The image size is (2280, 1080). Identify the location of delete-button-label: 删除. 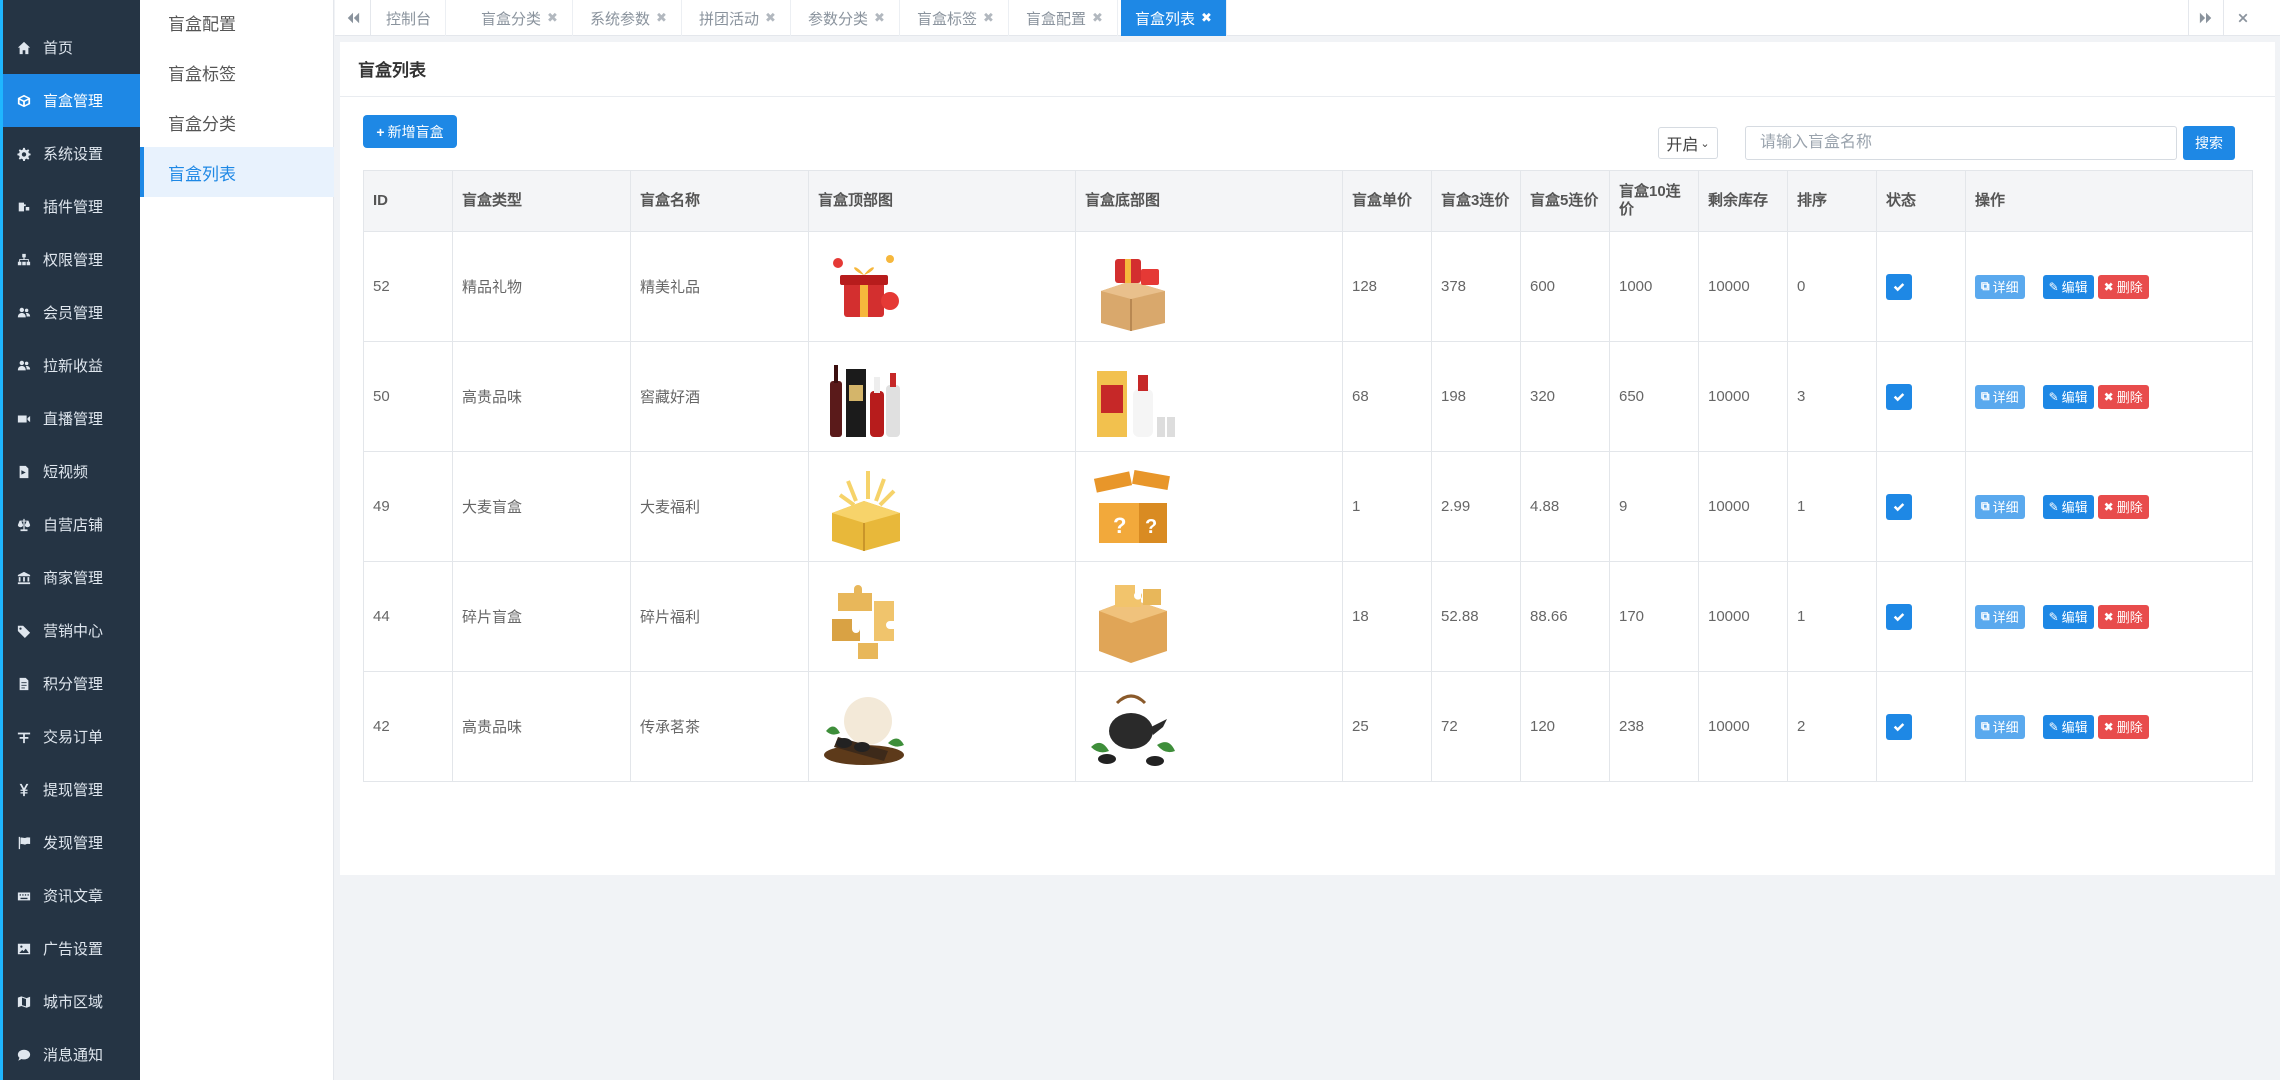
(2129, 507).